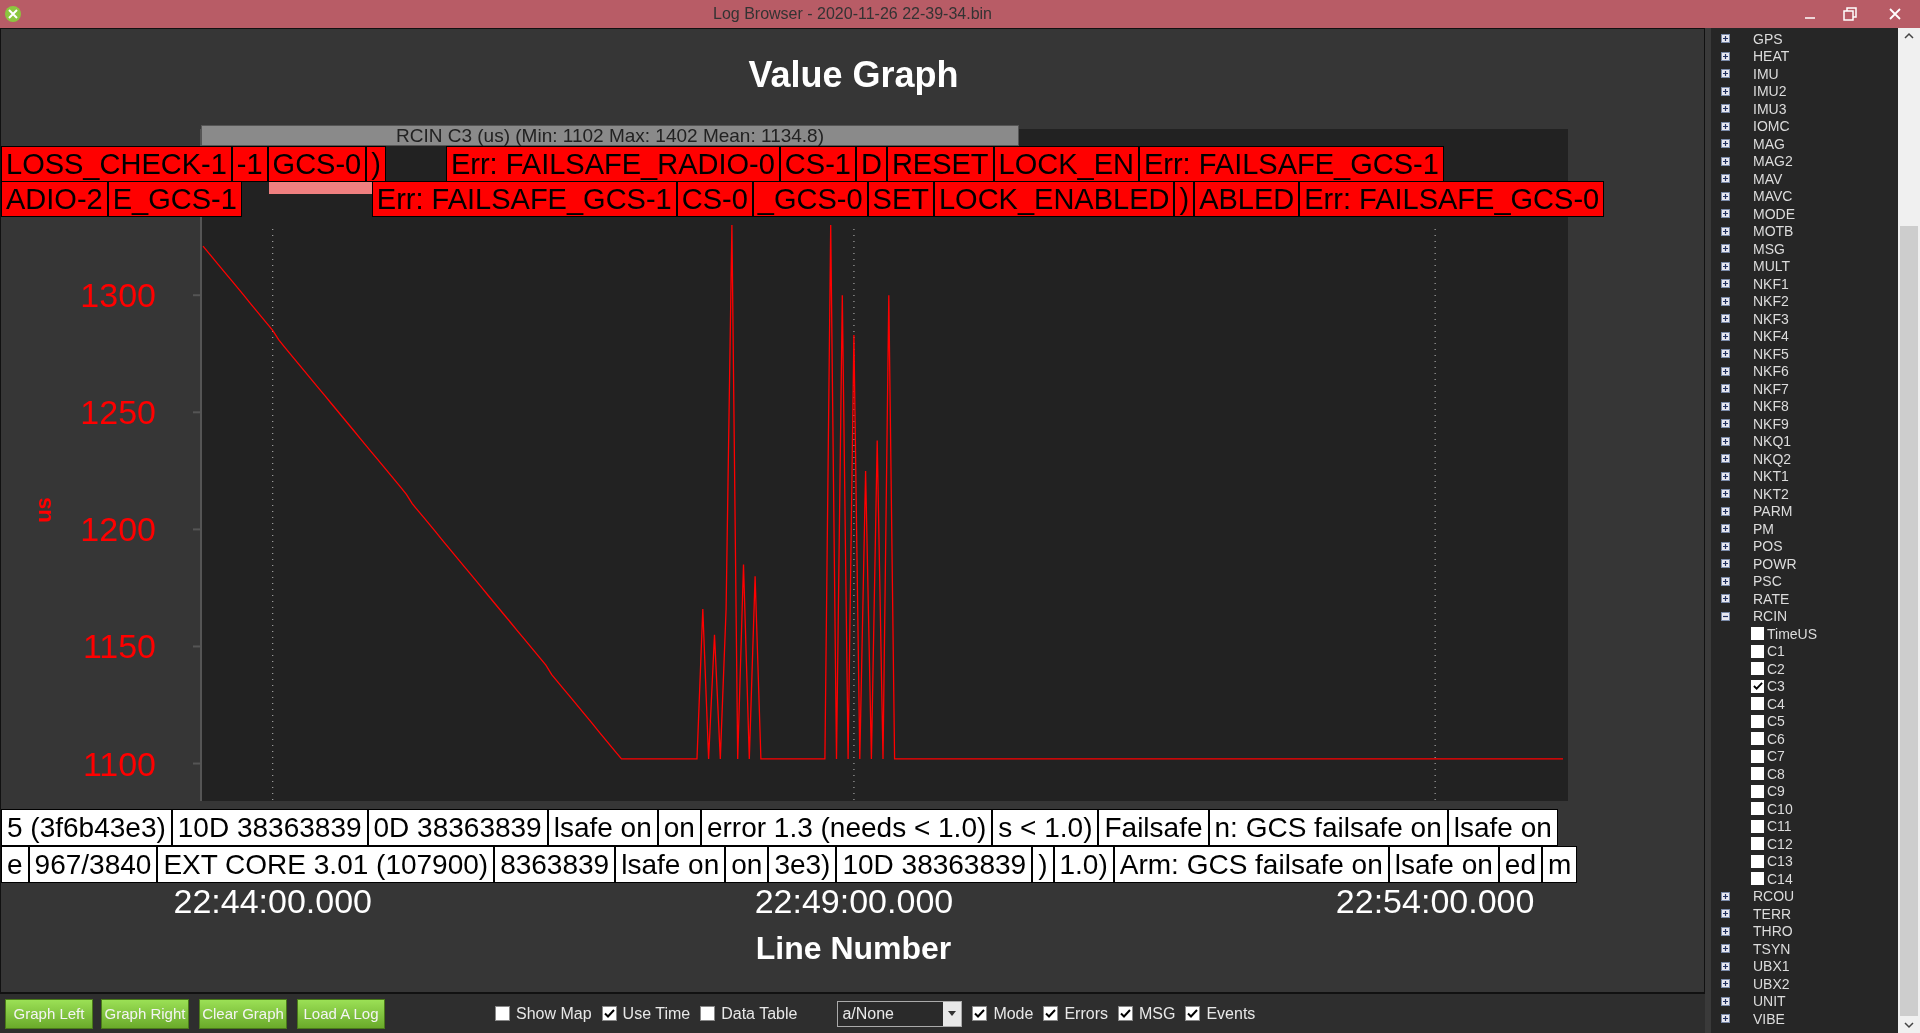 The image size is (1920, 1033). I want to click on tree-item: MAV, so click(1768, 178).